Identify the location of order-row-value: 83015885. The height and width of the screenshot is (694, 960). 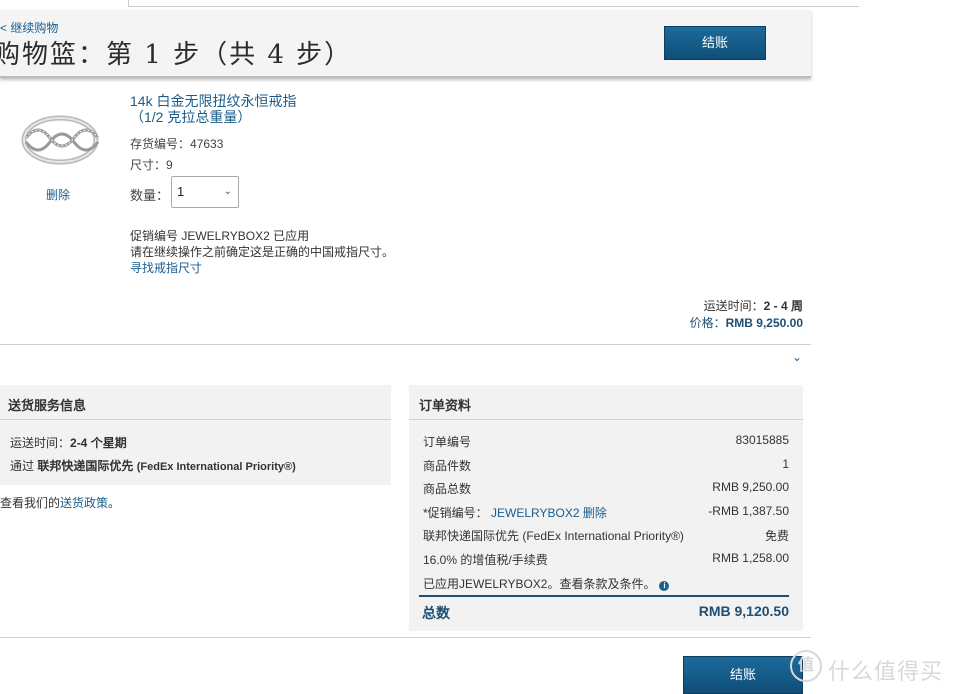
(762, 440).